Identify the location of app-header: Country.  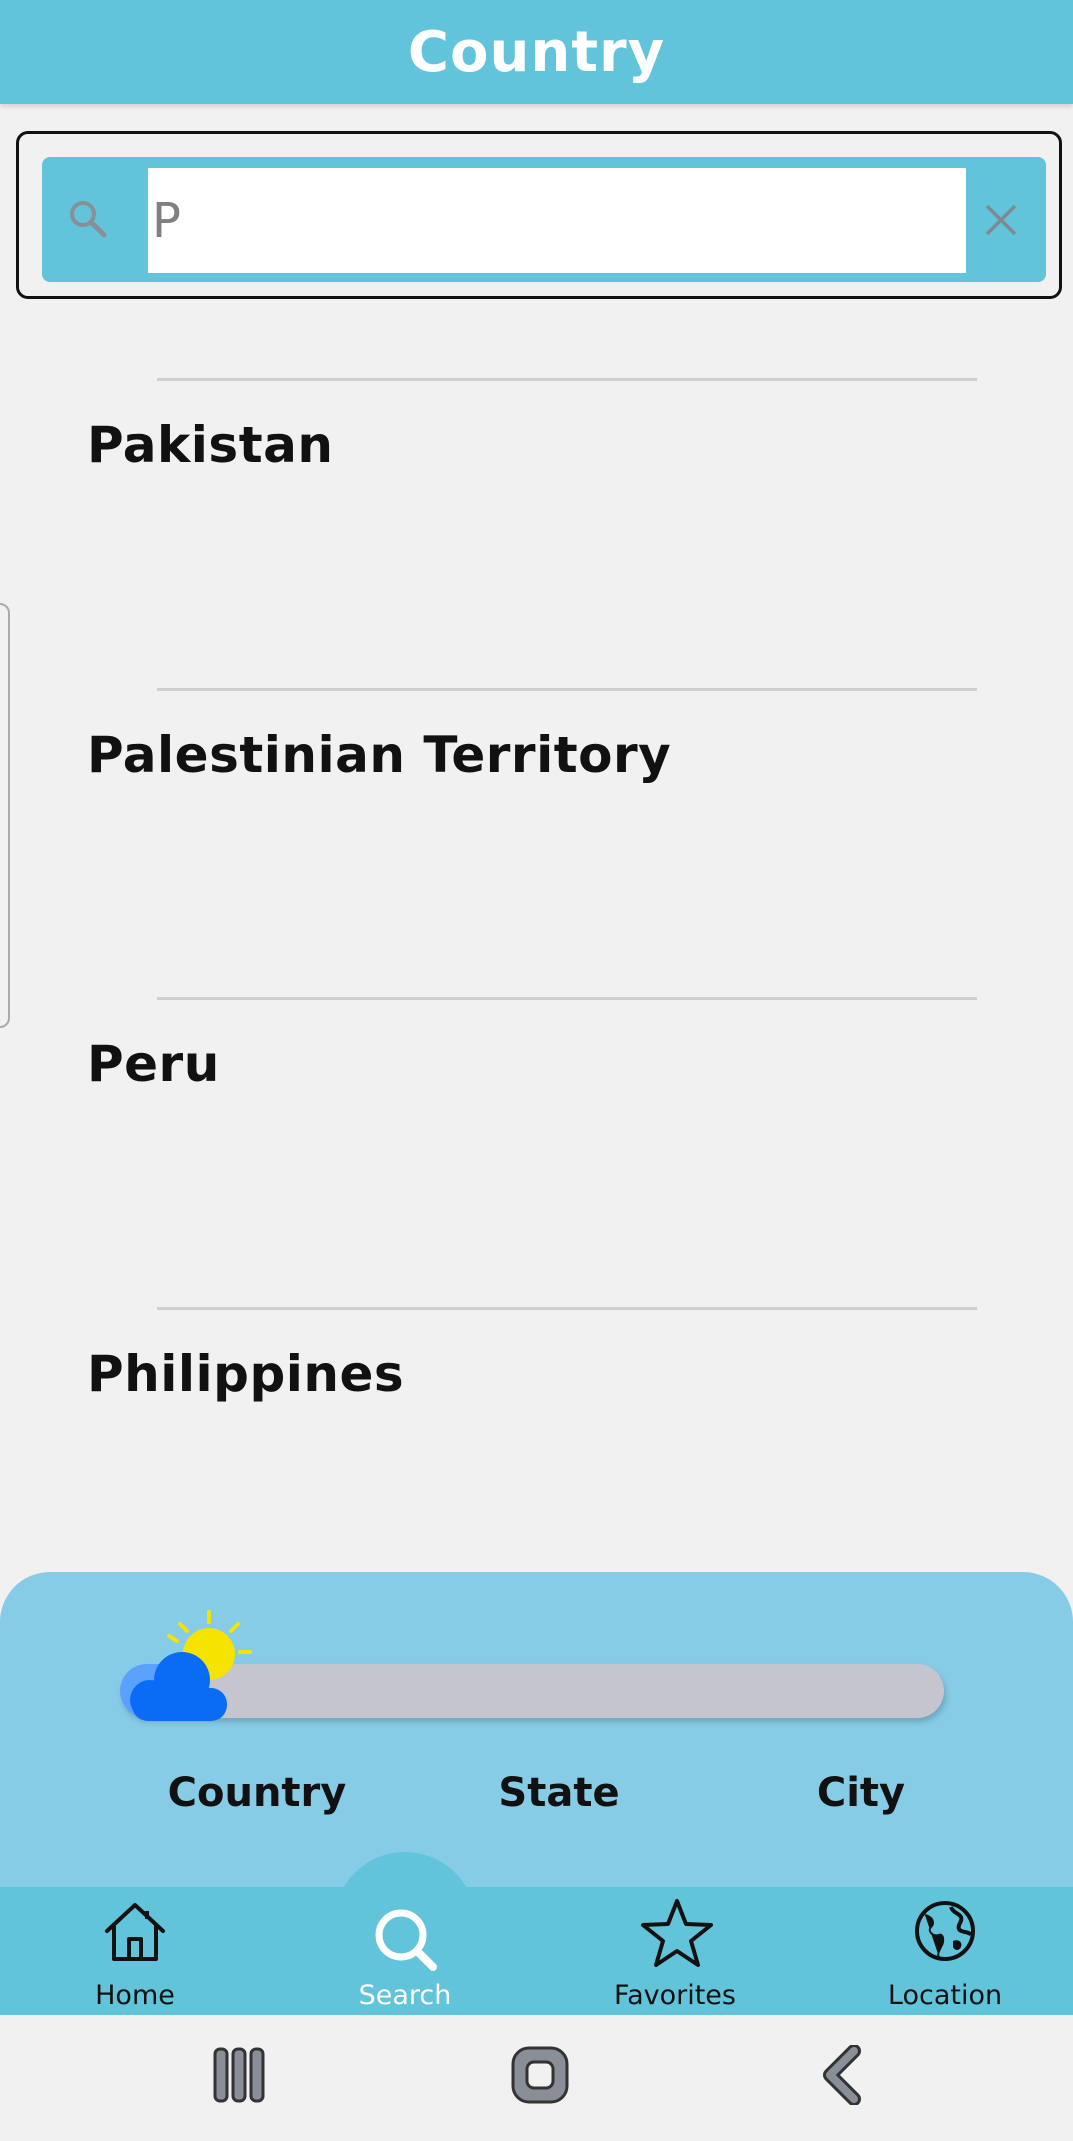
(536, 52).